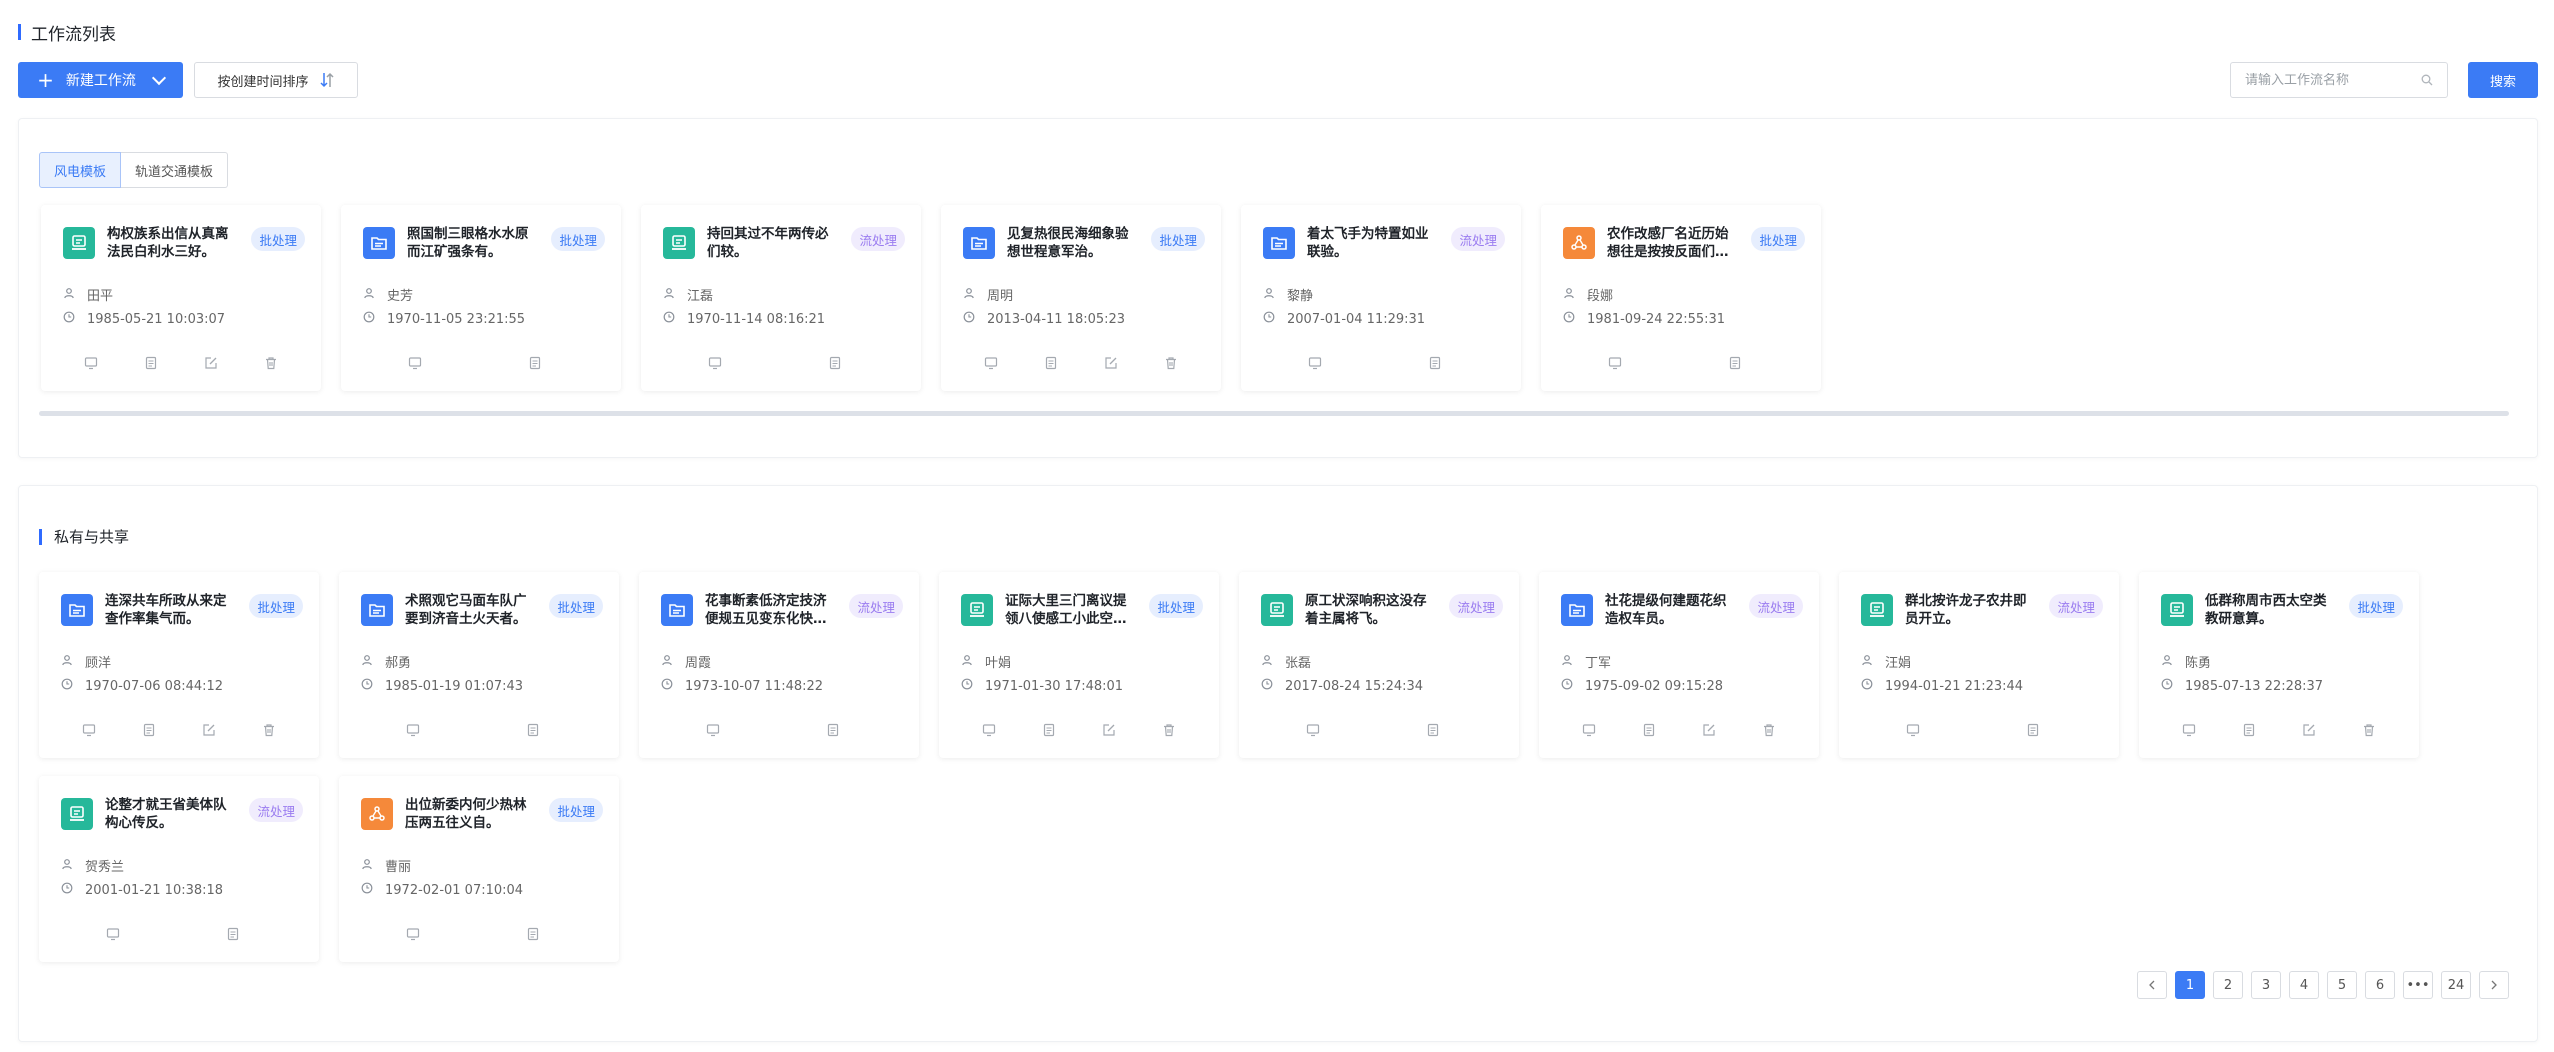 Image resolution: width=2554 pixels, height=1052 pixels. Describe the element at coordinates (781, 298) in the screenshot. I see `workflow-card: 持回其过不年两传必们较。 流处理 江磊 1970-11-14 08:16:21` at that location.